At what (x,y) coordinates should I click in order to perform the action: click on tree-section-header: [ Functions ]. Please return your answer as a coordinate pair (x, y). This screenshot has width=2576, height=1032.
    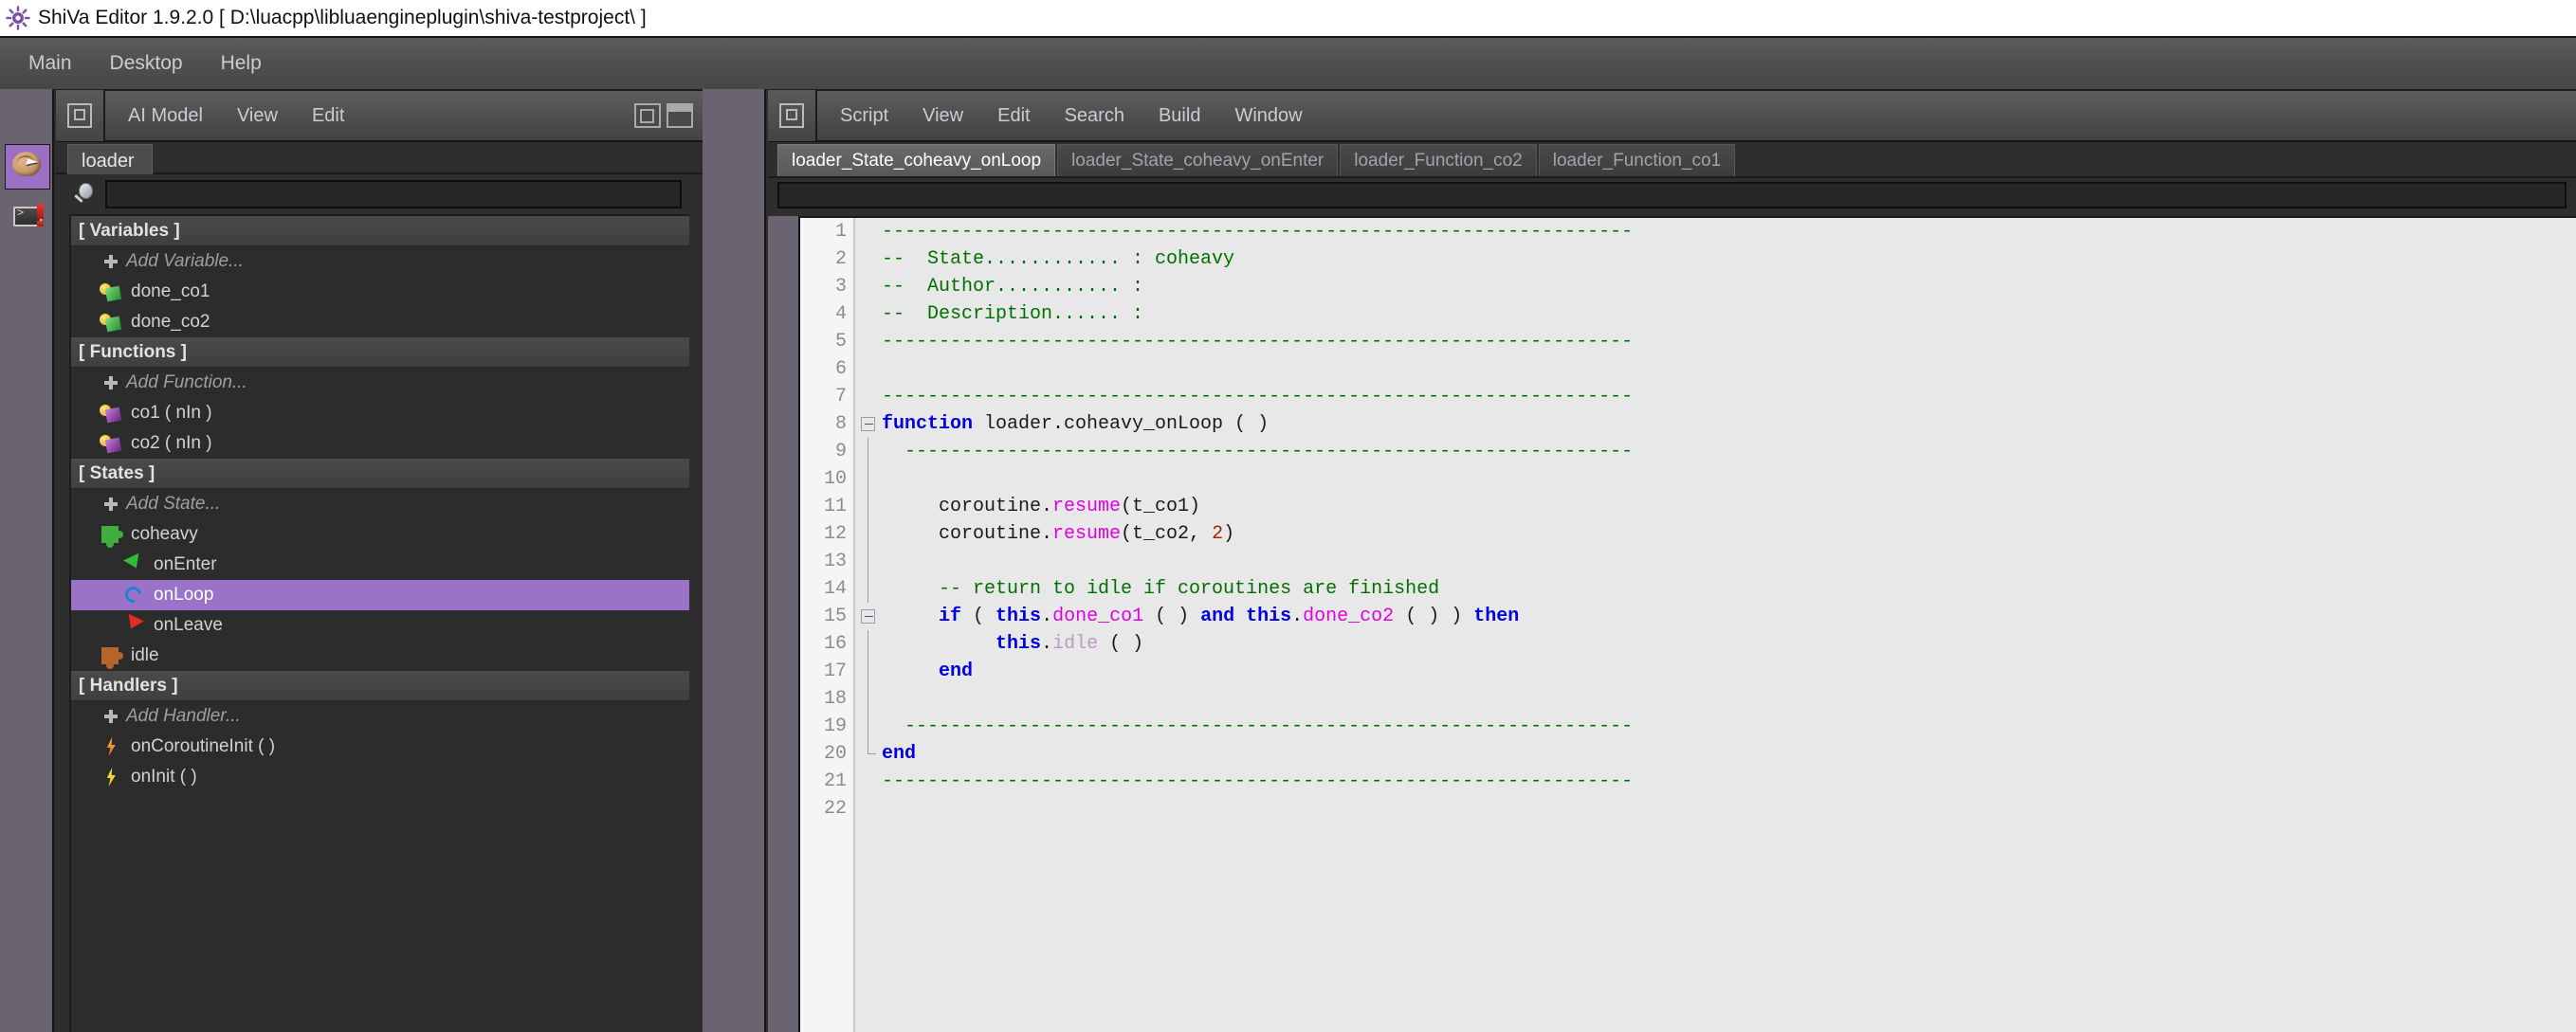
    Looking at the image, I should click on (380, 353).